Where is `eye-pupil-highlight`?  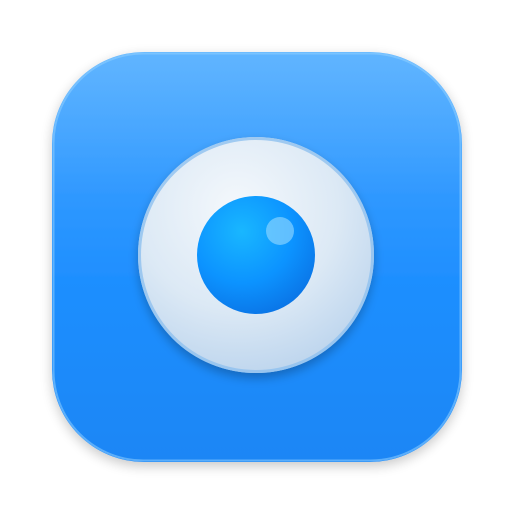
eye-pupil-highlight is located at coordinates (280, 231).